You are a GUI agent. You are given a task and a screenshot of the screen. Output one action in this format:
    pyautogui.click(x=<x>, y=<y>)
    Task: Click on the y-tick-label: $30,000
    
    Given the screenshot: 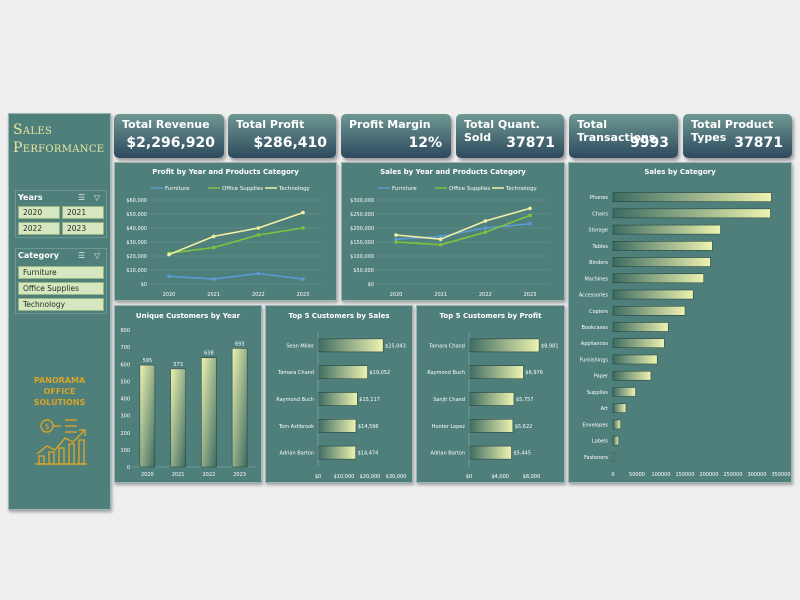 What is the action you would take?
    pyautogui.click(x=136, y=243)
    